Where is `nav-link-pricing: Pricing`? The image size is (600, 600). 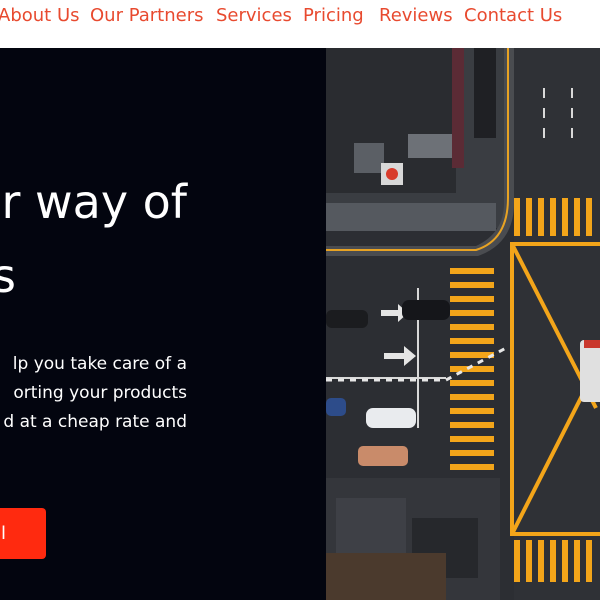
nav-link-pricing: Pricing is located at coordinates (333, 16).